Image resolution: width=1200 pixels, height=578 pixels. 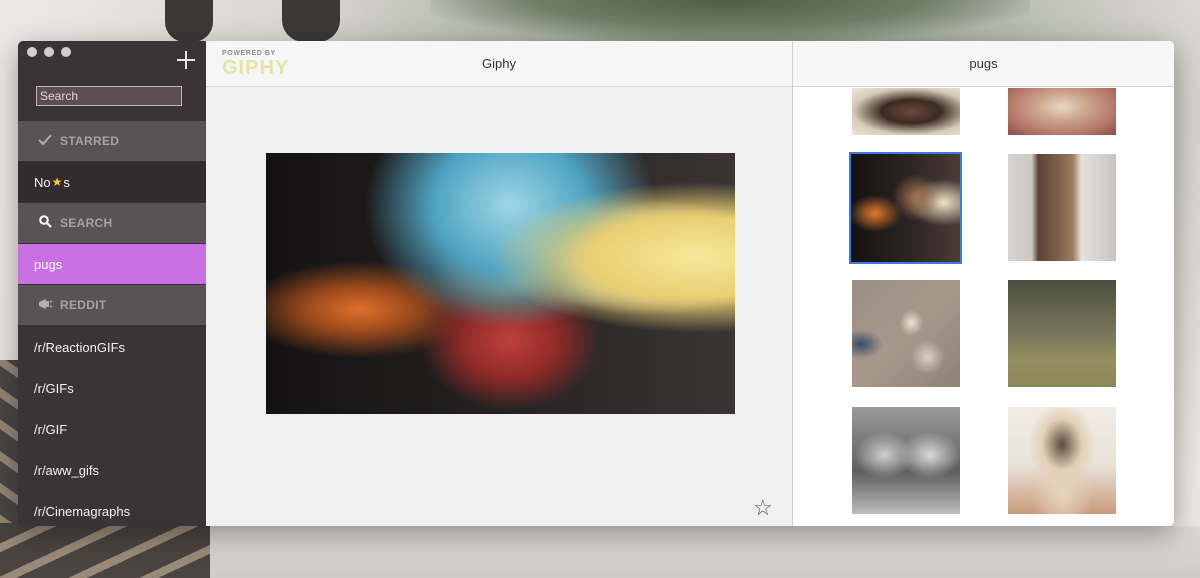 I want to click on section-header-label: STARRED, so click(x=90, y=141).